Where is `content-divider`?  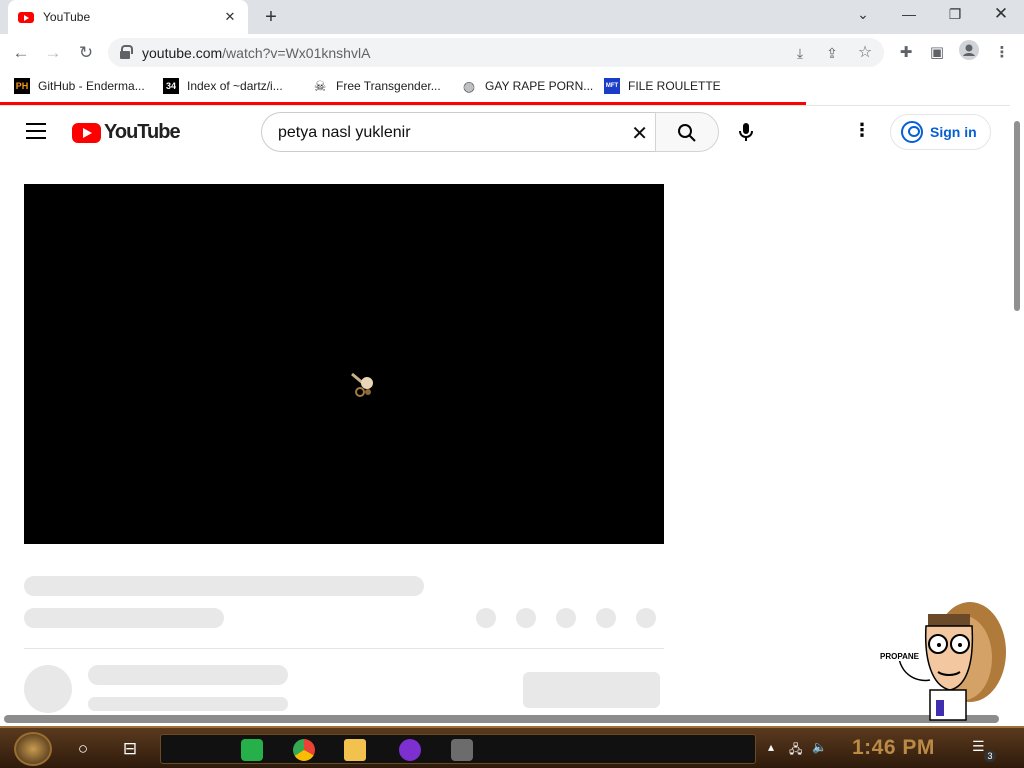
content-divider is located at coordinates (344, 648).